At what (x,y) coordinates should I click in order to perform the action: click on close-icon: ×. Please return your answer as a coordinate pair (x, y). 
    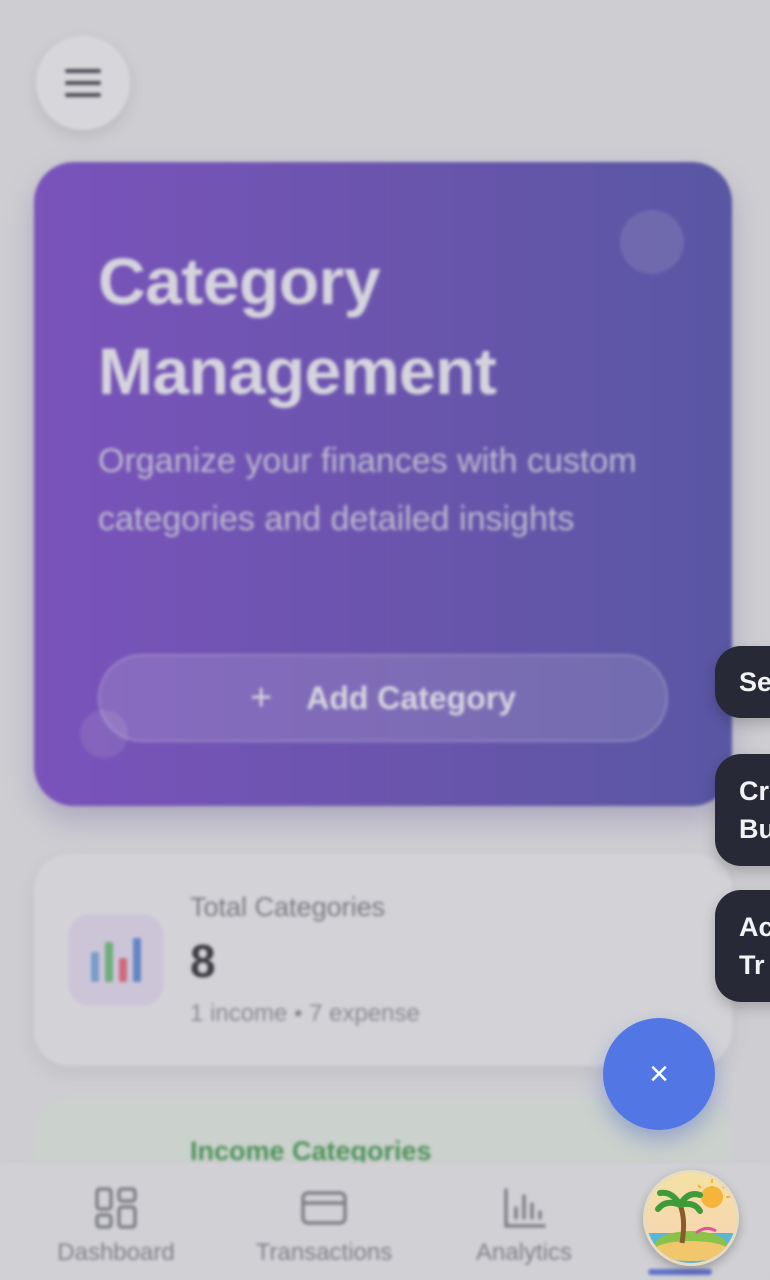
    Looking at the image, I should click on (659, 1073).